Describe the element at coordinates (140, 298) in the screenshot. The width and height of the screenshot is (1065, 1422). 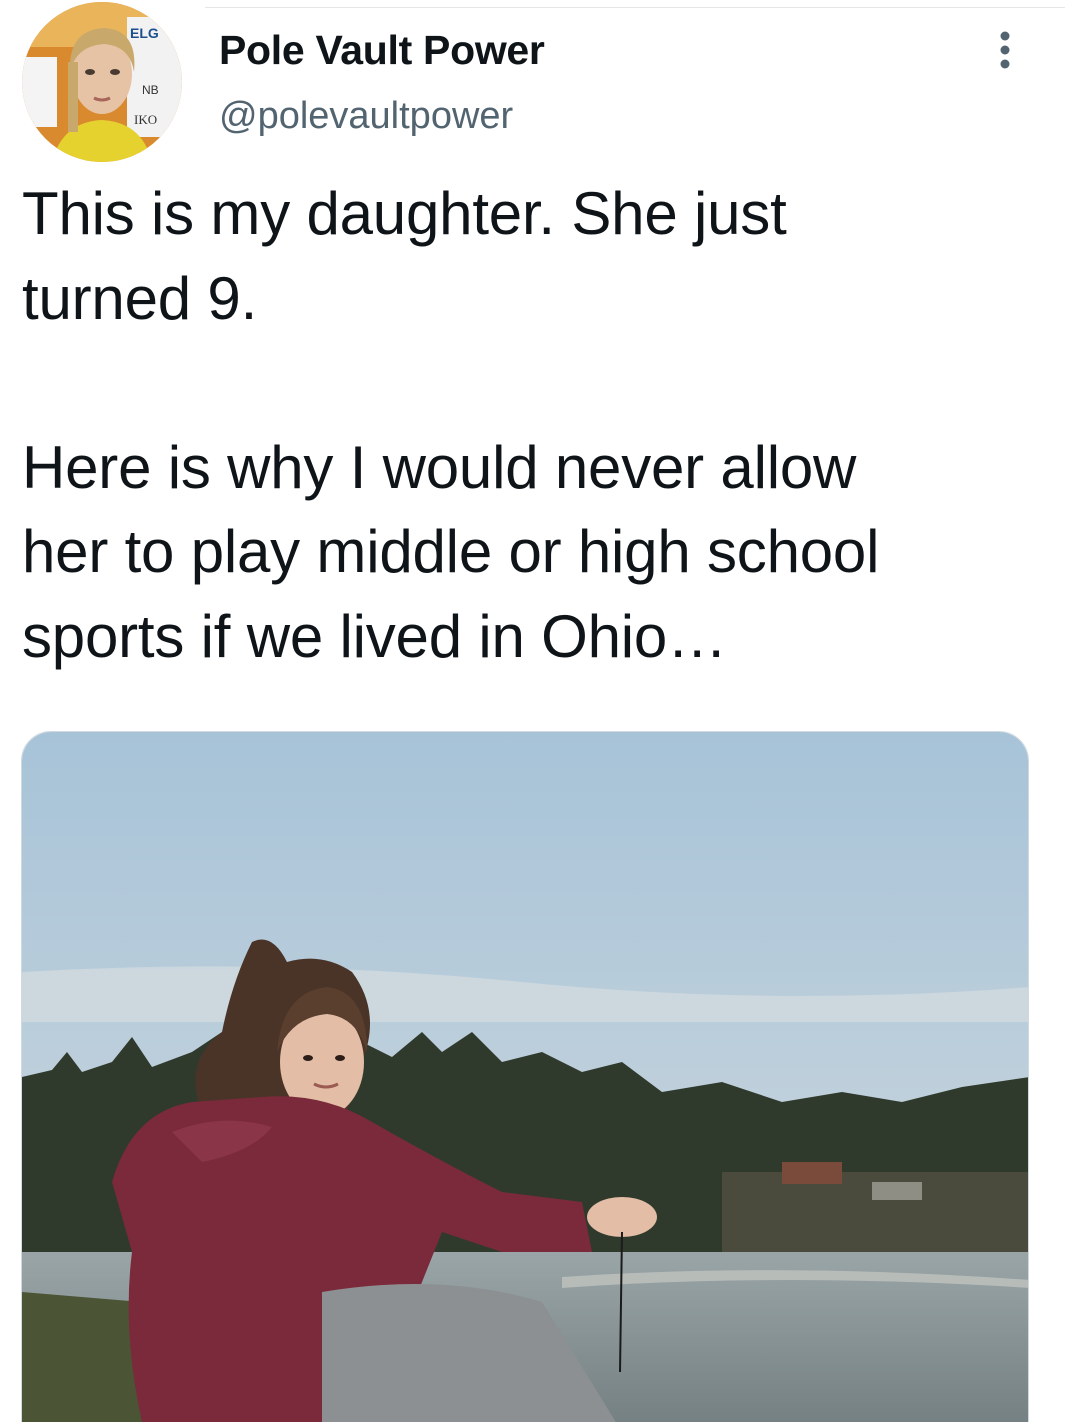
I see `tweet-line: turned 9.` at that location.